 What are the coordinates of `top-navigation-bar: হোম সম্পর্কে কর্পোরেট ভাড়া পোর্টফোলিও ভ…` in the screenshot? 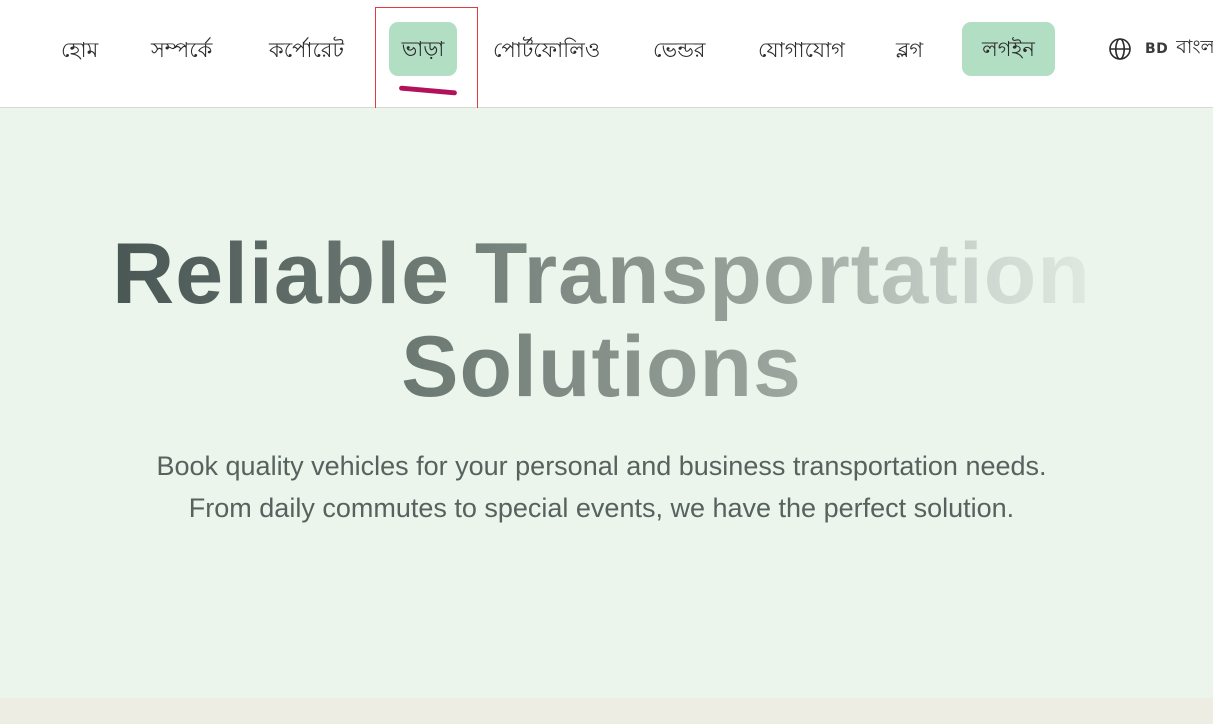 It's located at (606, 54).